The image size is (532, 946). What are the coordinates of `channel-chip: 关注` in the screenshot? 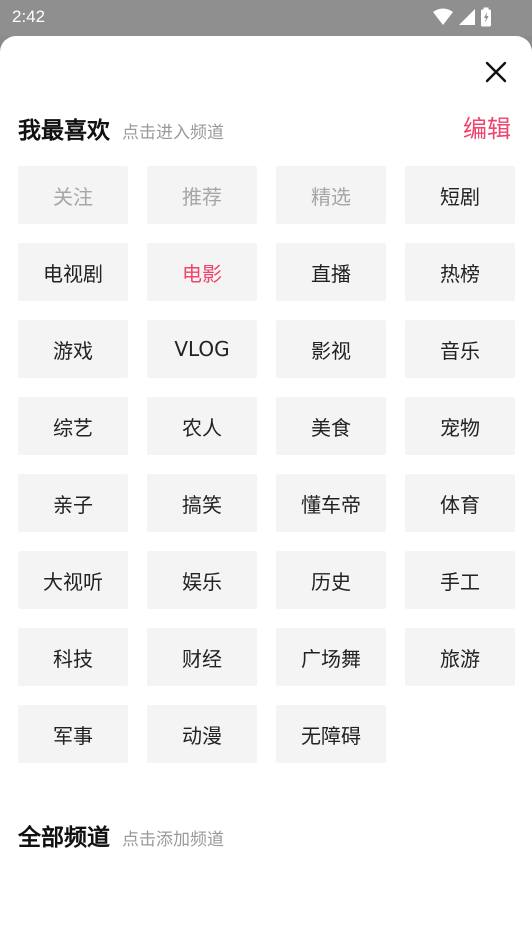 It's located at (73, 195).